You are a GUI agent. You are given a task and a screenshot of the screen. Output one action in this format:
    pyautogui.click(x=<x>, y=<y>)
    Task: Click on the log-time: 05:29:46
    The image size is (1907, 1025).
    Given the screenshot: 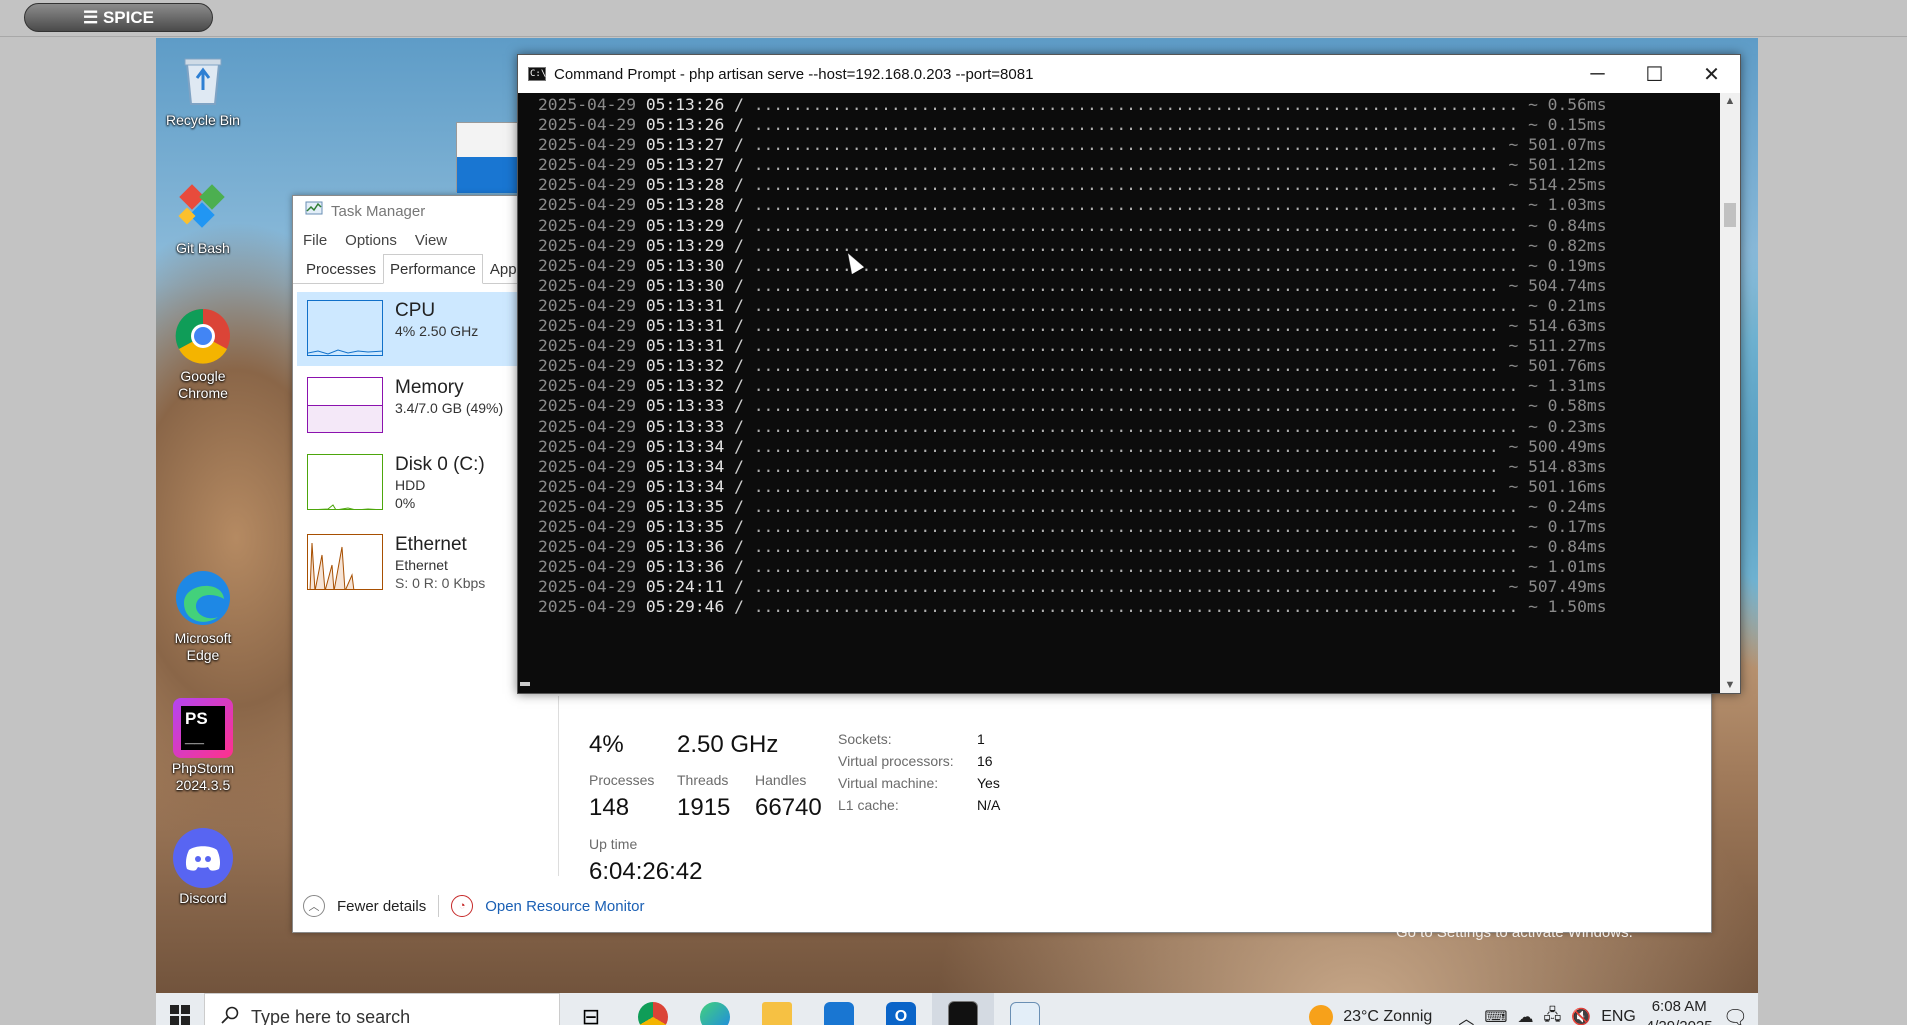 What is the action you would take?
    pyautogui.click(x=685, y=607)
    